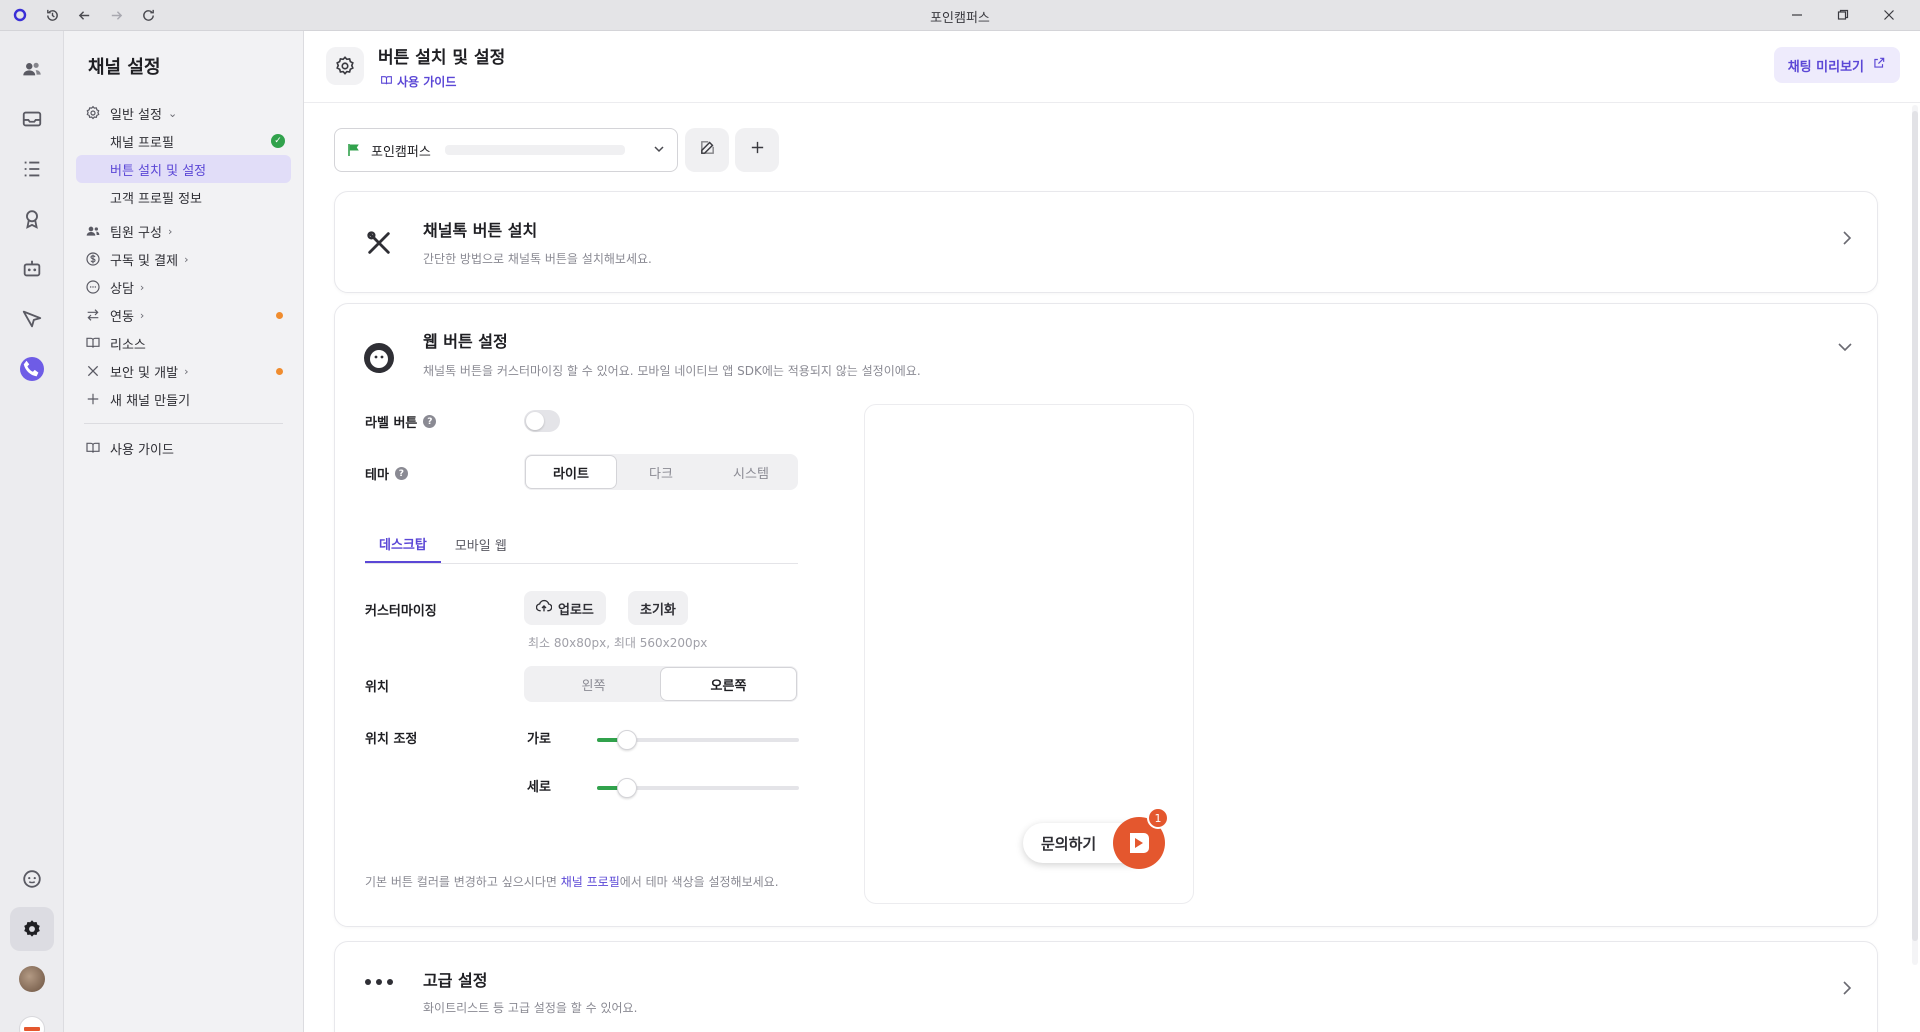 The image size is (1920, 1032). I want to click on footnote-text: 에서 테마 색상을 설정해보세요., so click(699, 882).